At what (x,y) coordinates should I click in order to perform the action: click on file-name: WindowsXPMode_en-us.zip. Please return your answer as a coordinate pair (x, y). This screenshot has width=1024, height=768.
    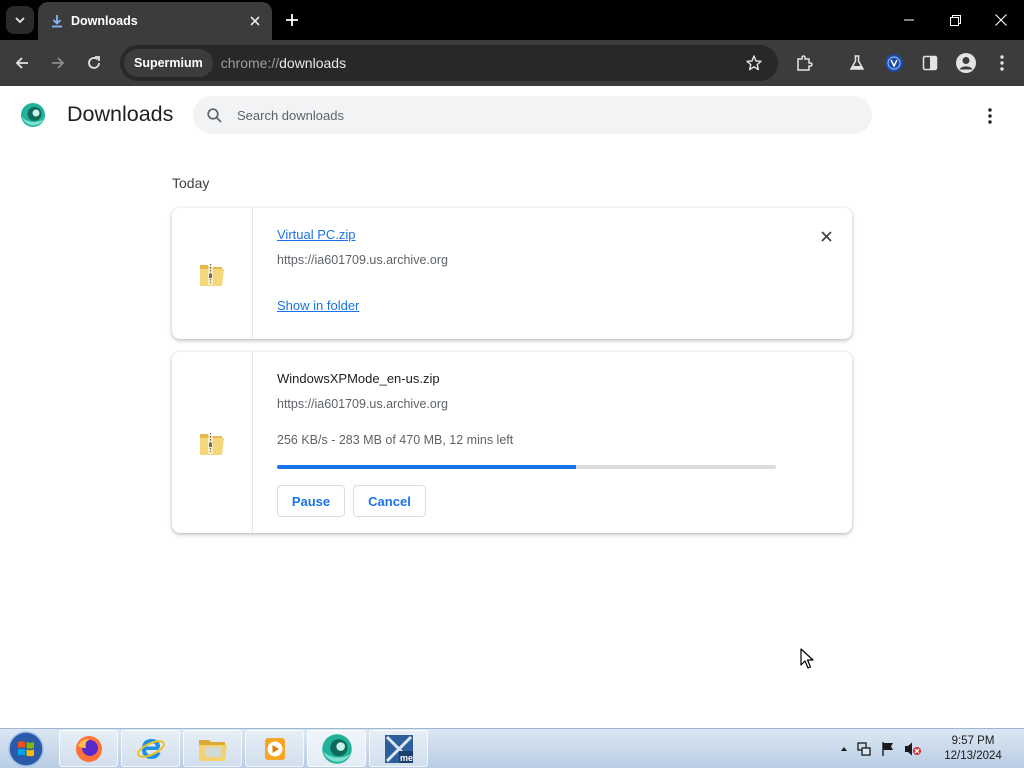
    Looking at the image, I should click on (358, 378).